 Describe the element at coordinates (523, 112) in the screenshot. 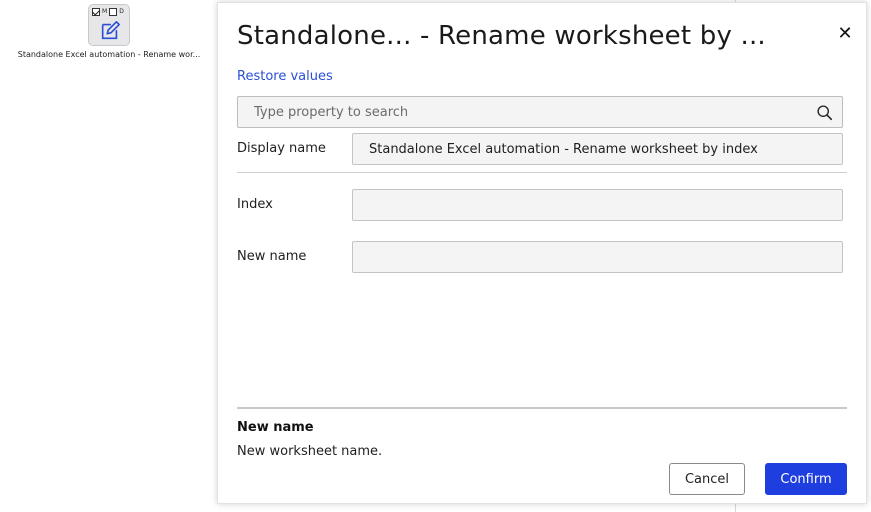

I see `search-input` at that location.